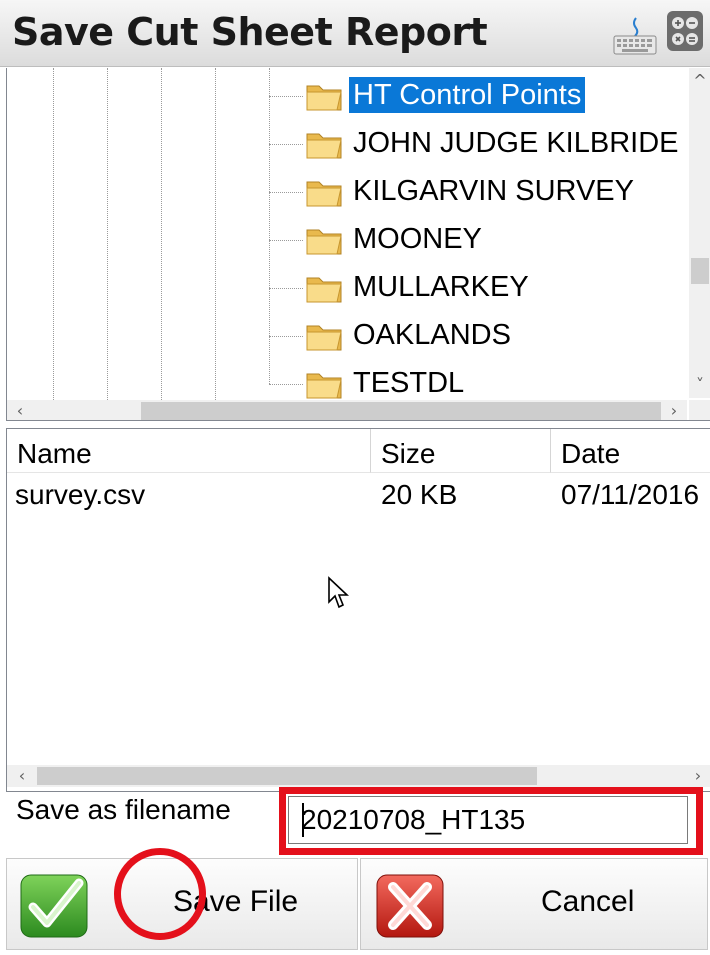 The width and height of the screenshot is (710, 955). I want to click on file-date-cell: 07/11/2016, so click(630, 494).